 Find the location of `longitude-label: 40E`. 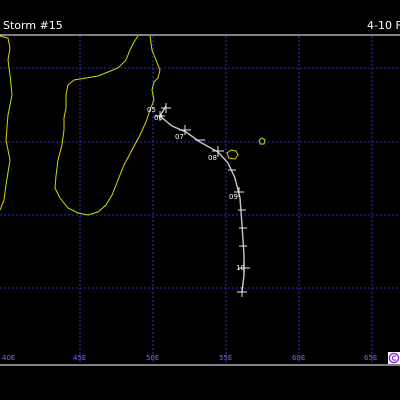

longitude-label: 40E is located at coordinates (8, 358).